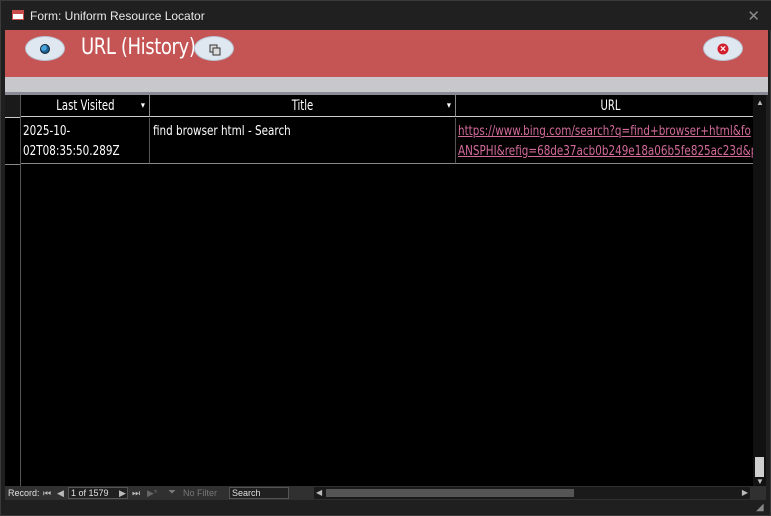  Describe the element at coordinates (117, 16) in the screenshot. I see `window-title: Form: Uniform Resource Locator` at that location.